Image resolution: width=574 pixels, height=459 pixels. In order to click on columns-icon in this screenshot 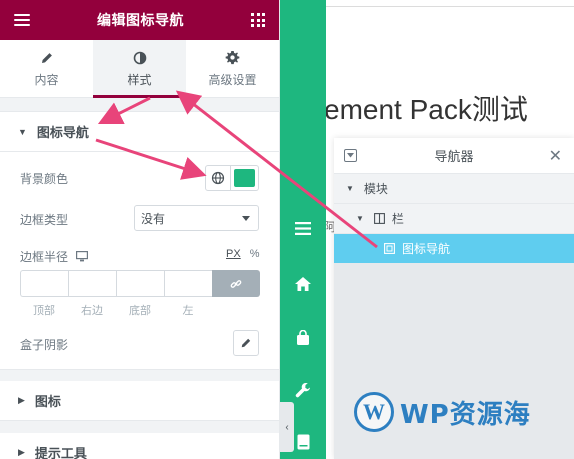, I will do `click(379, 218)`.